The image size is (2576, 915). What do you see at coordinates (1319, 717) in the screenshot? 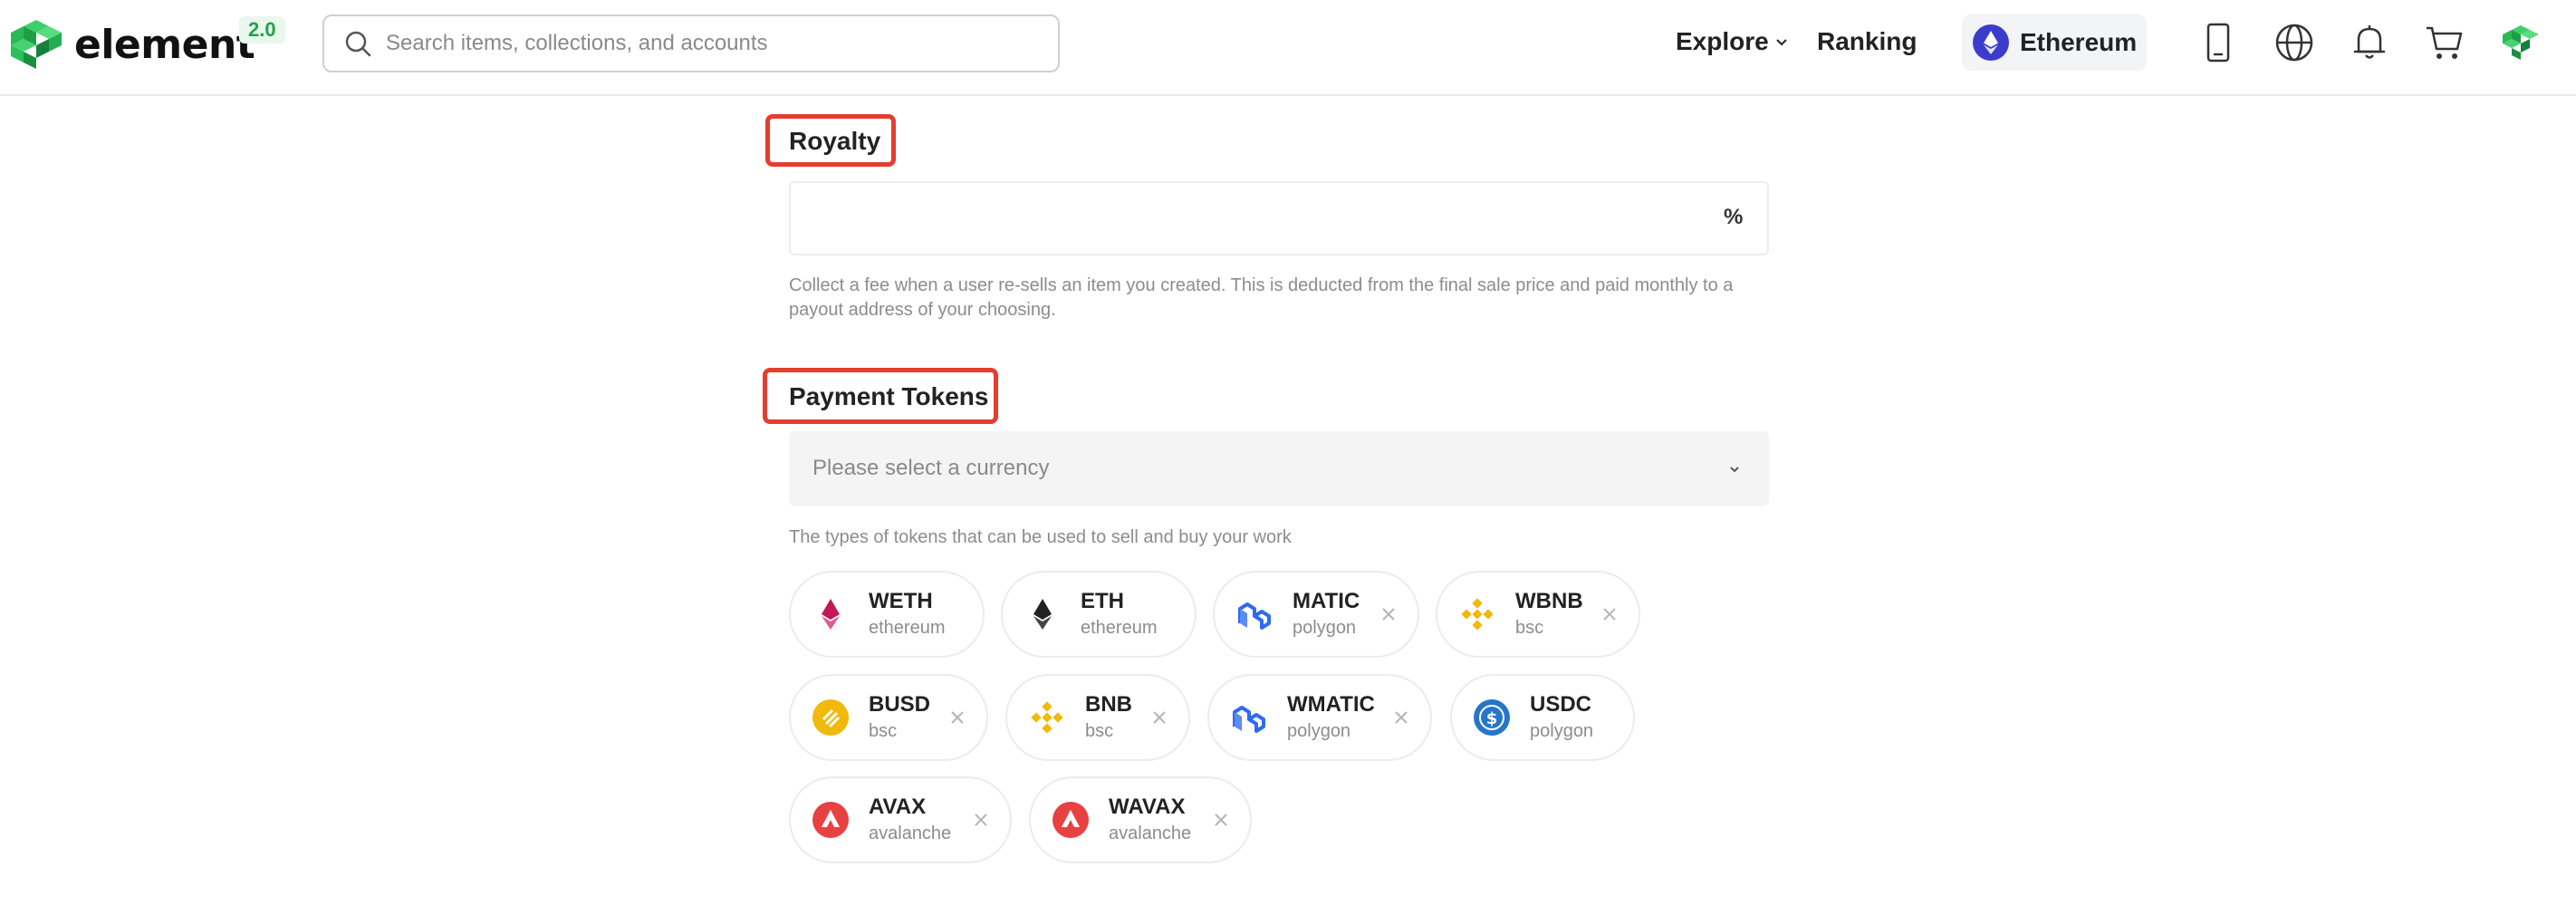
I see `token-chip-wmatic: WMATIC polygon` at bounding box center [1319, 717].